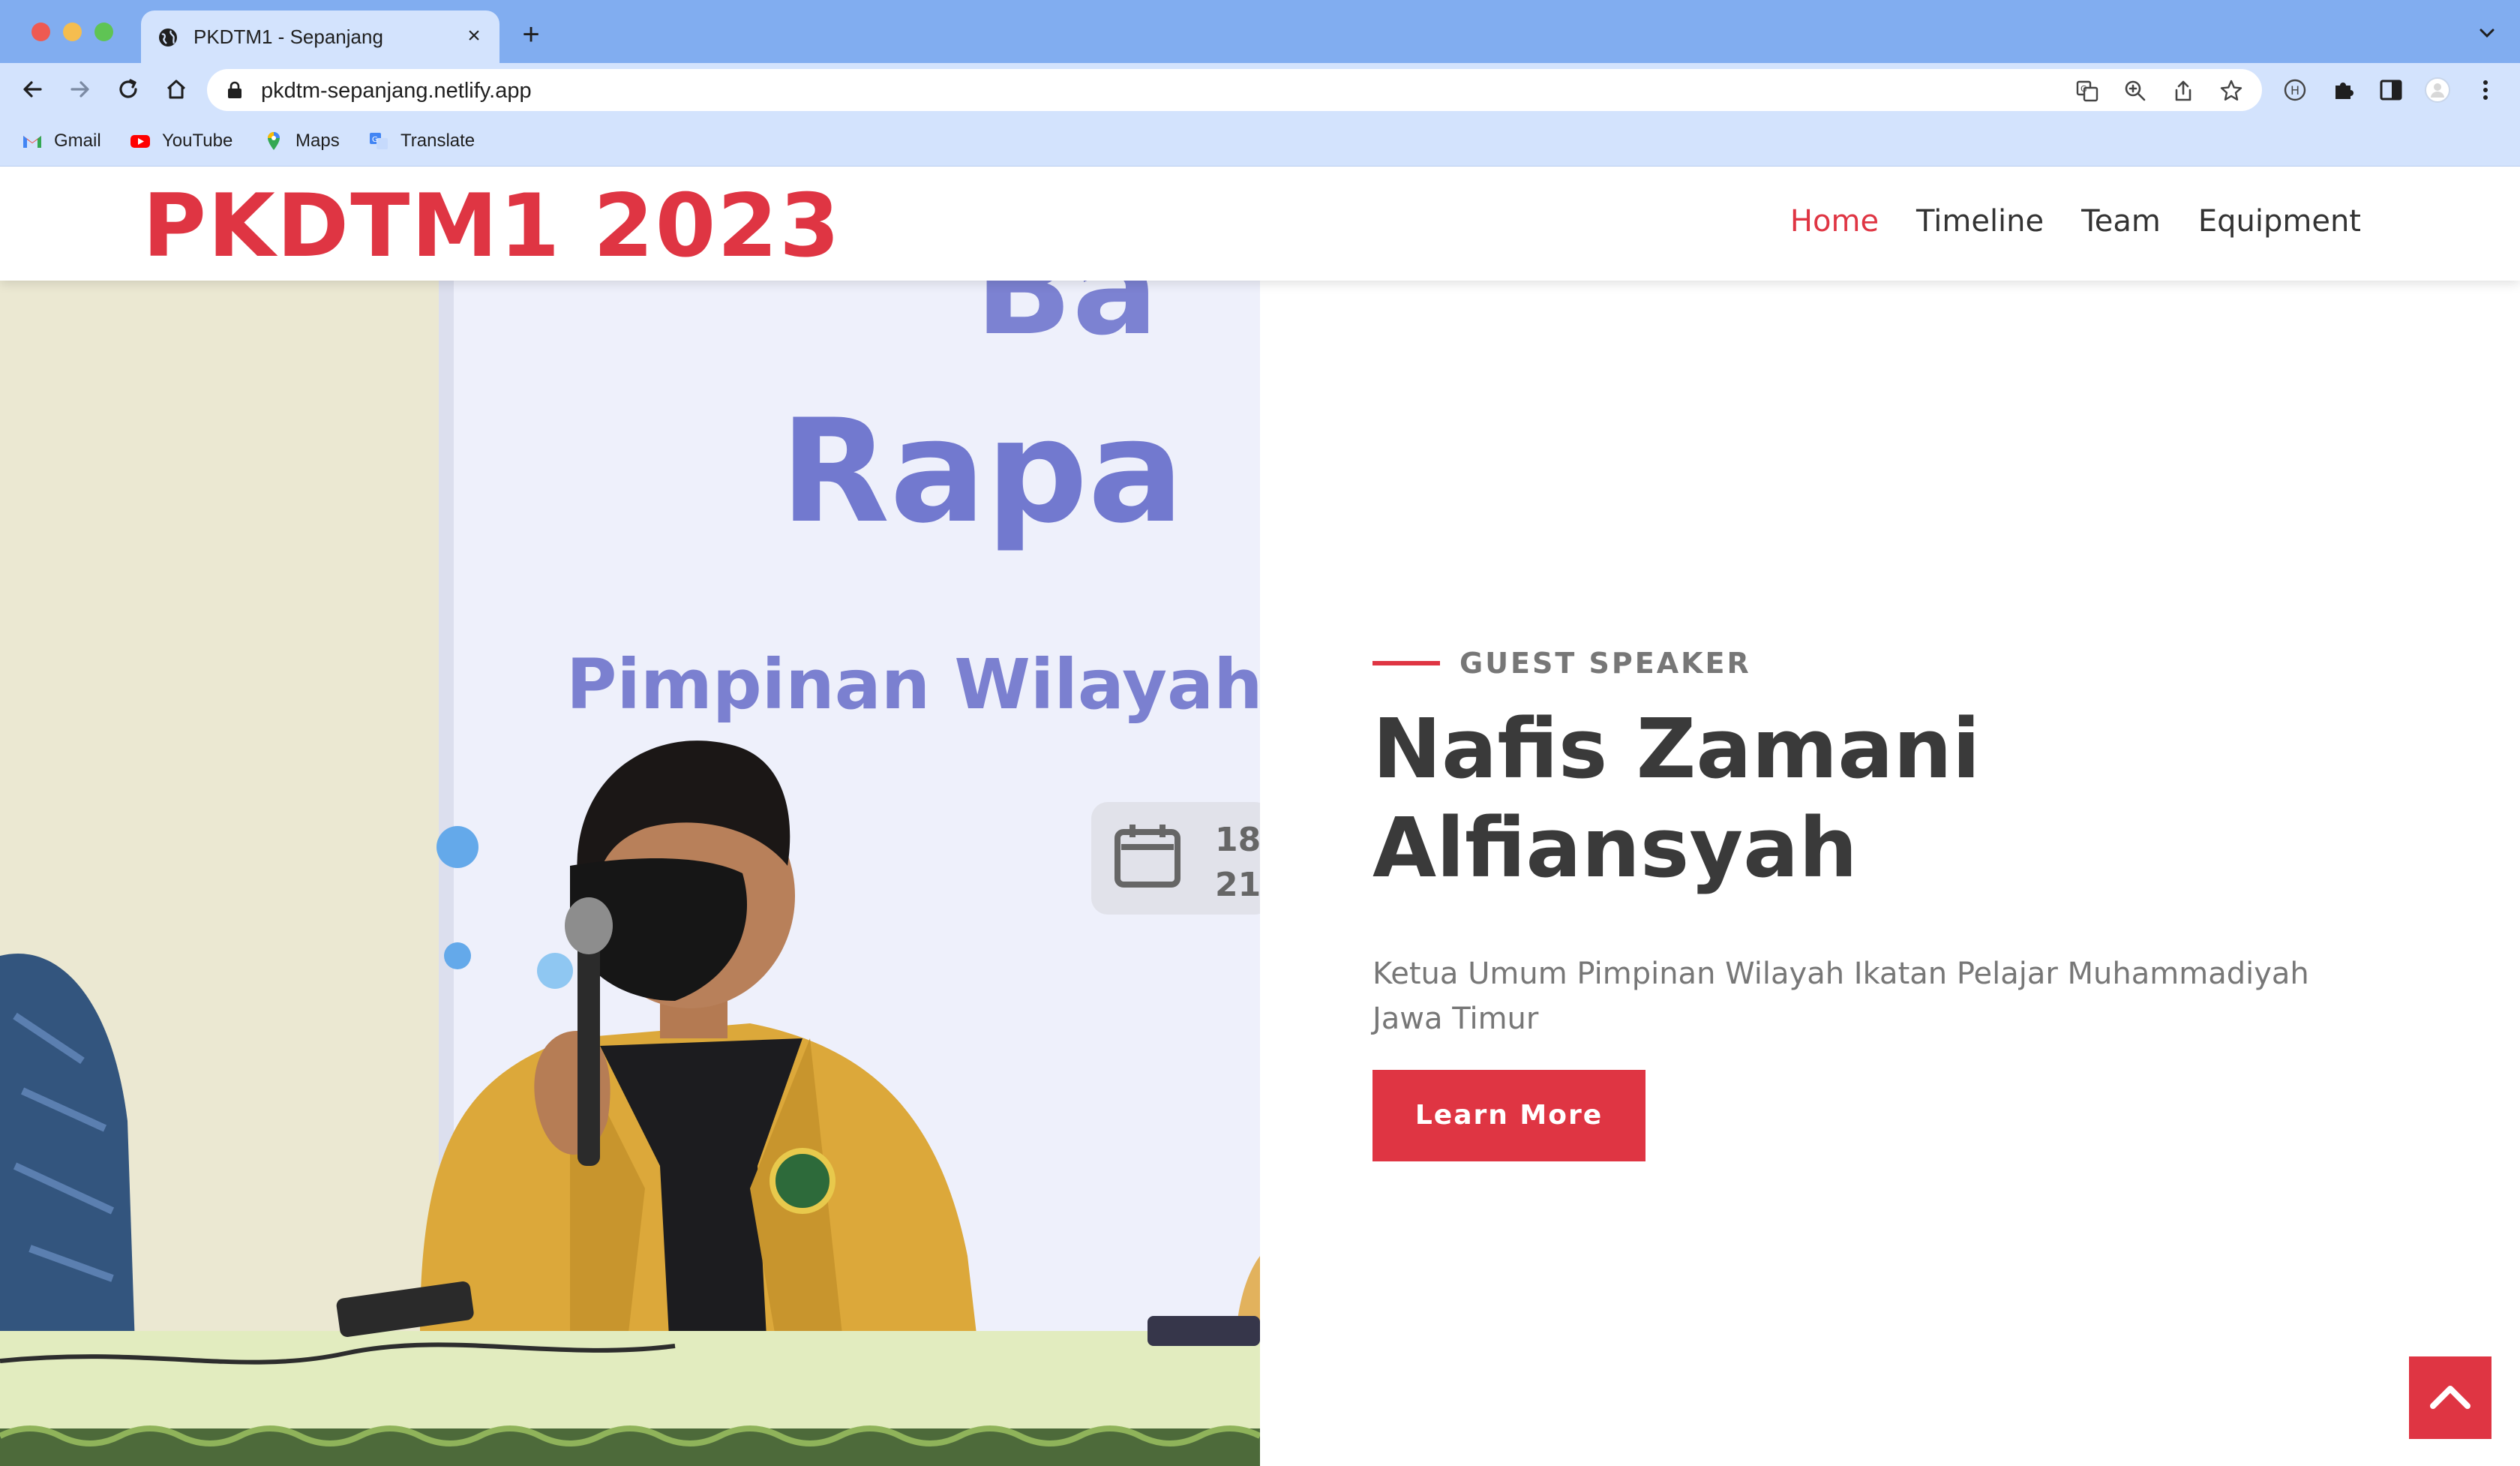  I want to click on maps-icon, so click(274, 141).